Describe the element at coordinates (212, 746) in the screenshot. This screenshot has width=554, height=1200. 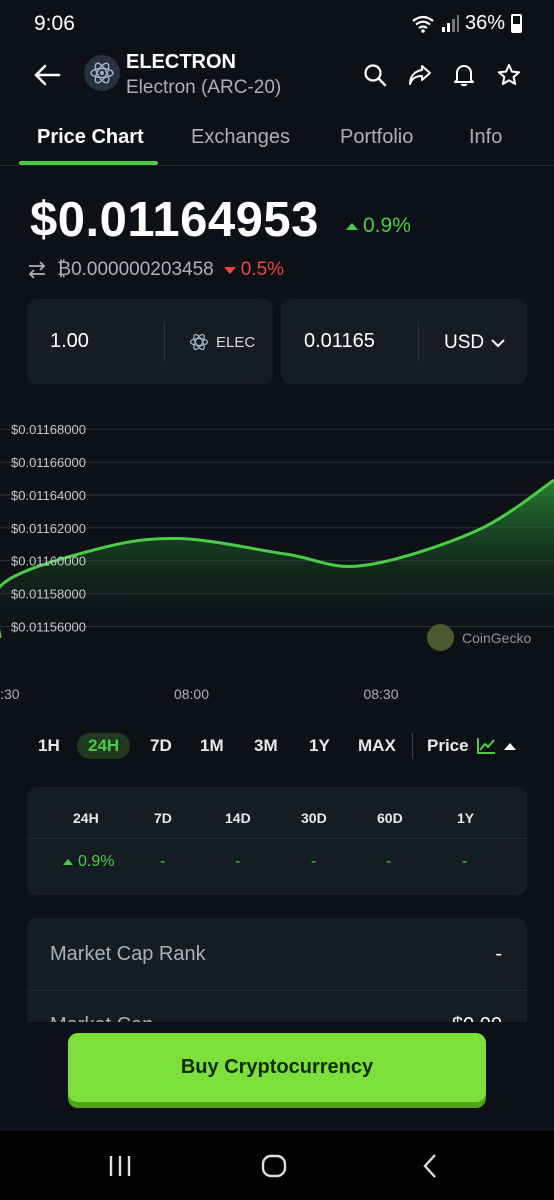
I see `range-1m: 1M` at that location.